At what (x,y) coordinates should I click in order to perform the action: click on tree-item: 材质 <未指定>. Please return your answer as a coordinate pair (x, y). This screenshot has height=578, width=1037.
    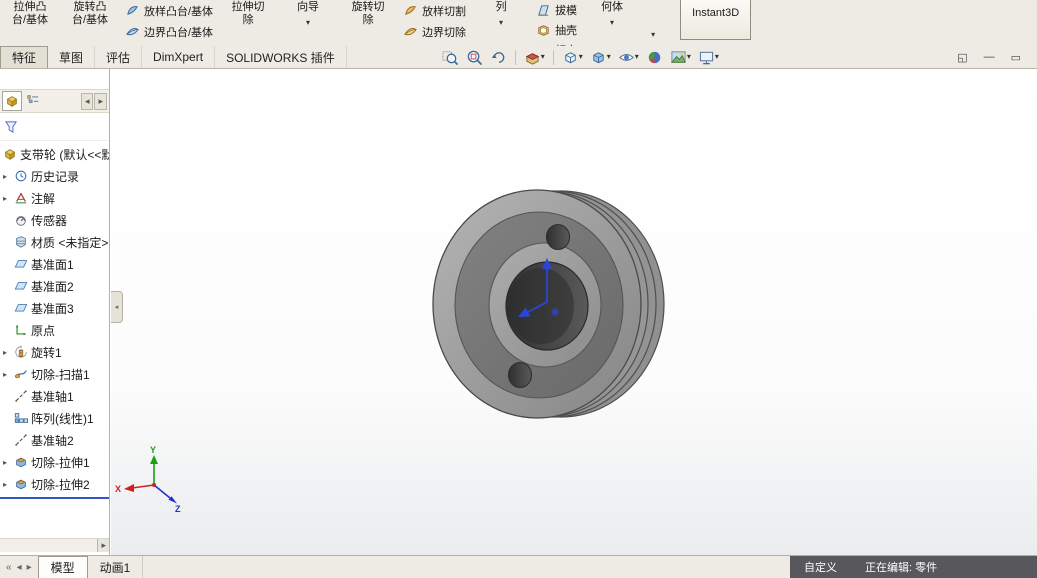
    Looking at the image, I should click on (54, 242).